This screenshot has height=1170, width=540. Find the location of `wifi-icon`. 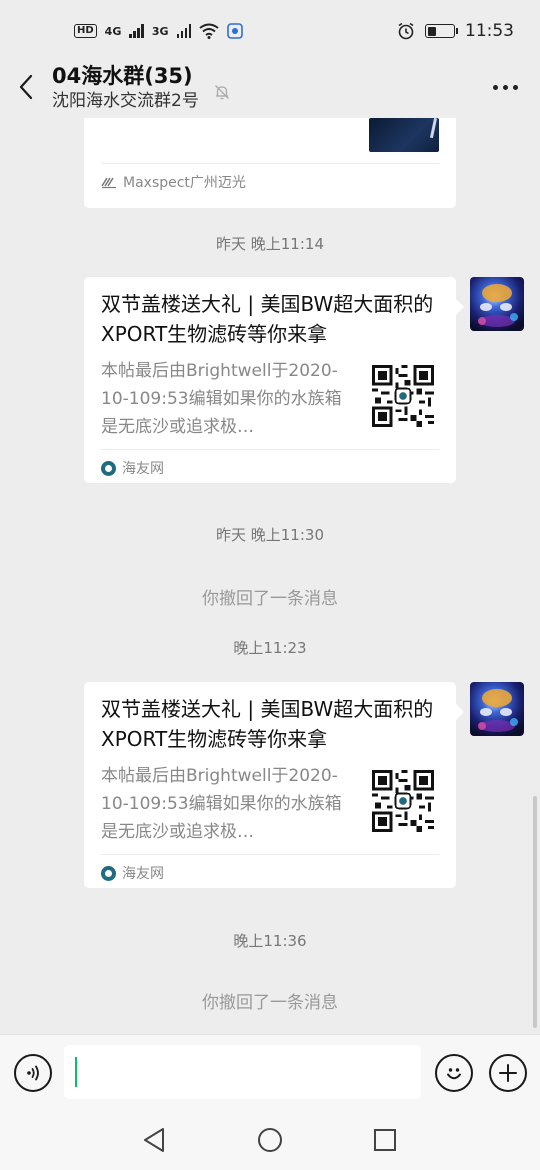

wifi-icon is located at coordinates (209, 31).